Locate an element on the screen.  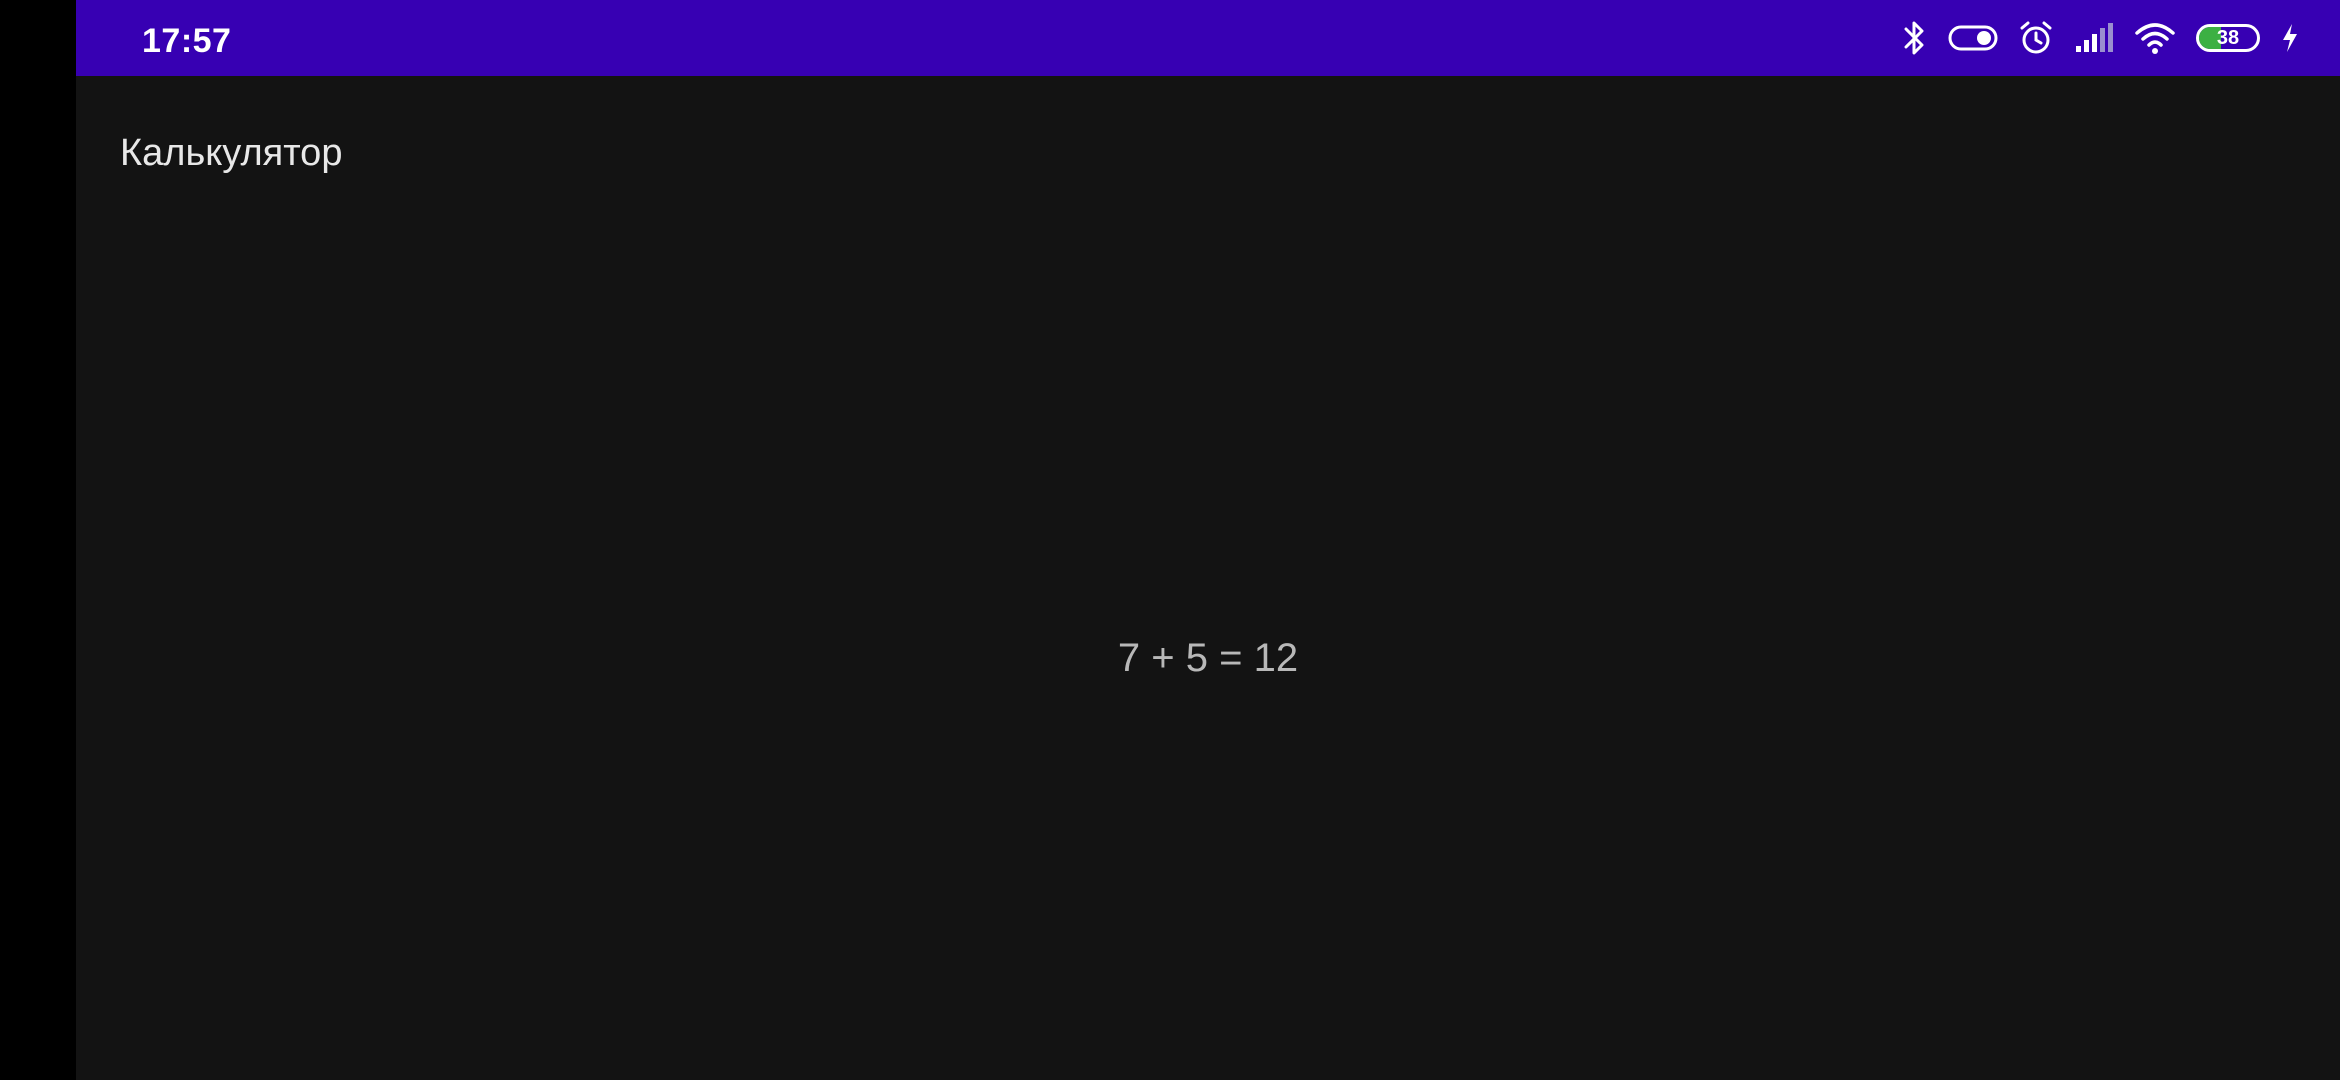
status-clock: 17:57 is located at coordinates (187, 41).